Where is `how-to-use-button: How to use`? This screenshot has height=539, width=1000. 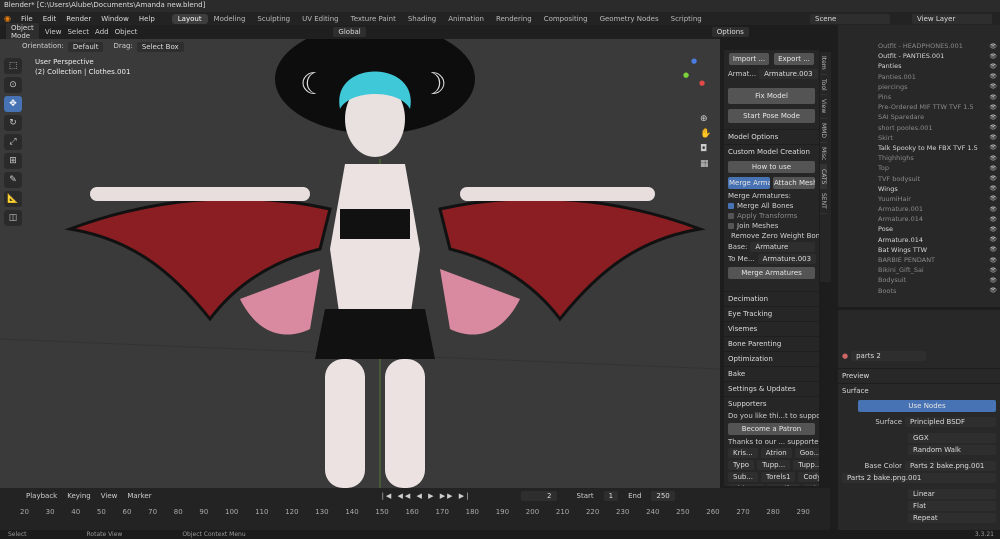 how-to-use-button: How to use is located at coordinates (771, 167).